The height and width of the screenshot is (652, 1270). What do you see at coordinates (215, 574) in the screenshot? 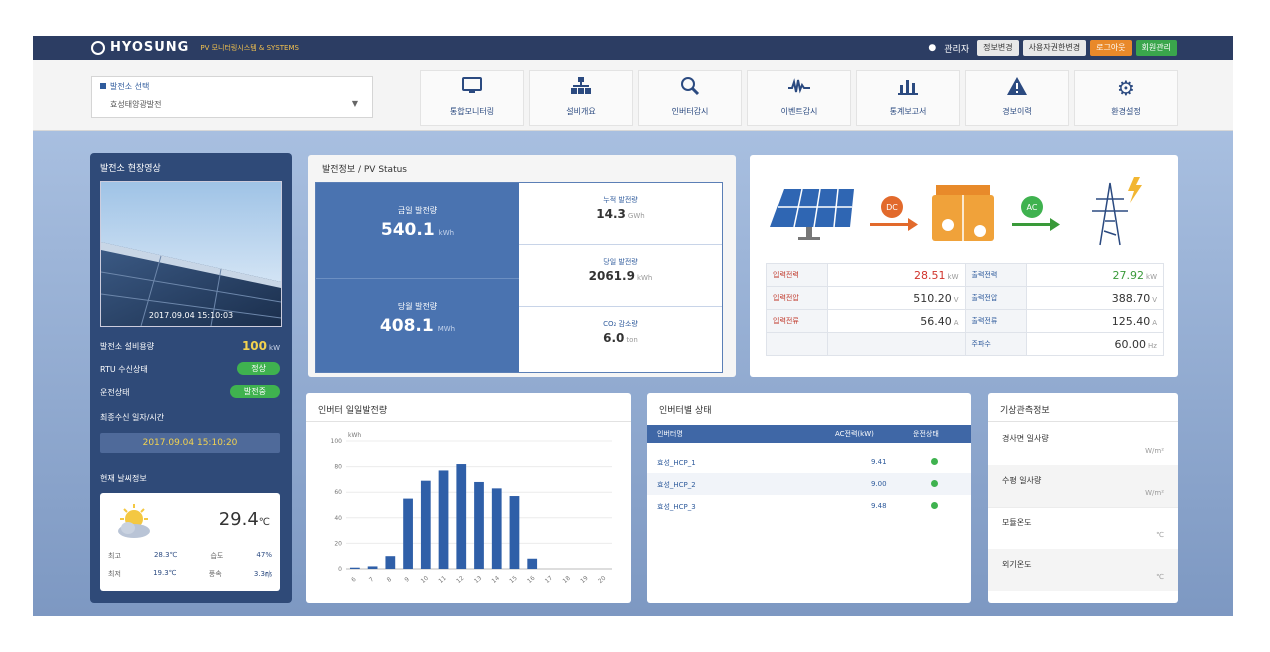
I see `weather-key: 풍속` at bounding box center [215, 574].